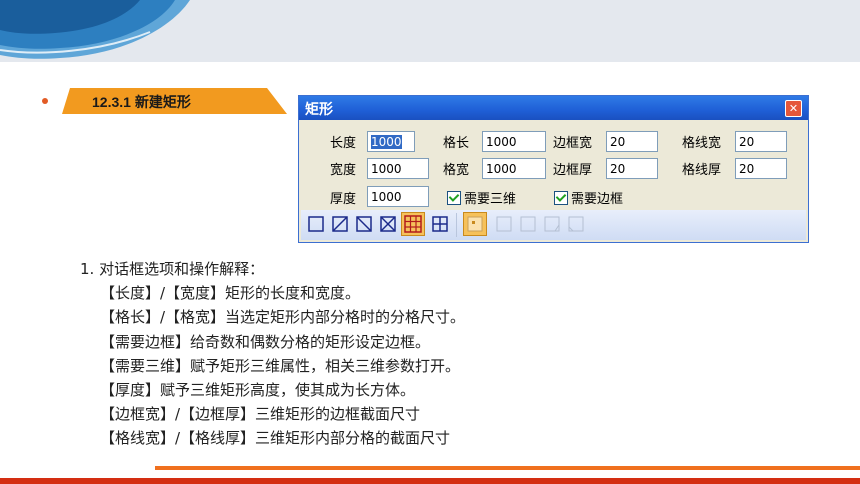 This screenshot has height=484, width=860. I want to click on length-input: 1000, so click(391, 141).